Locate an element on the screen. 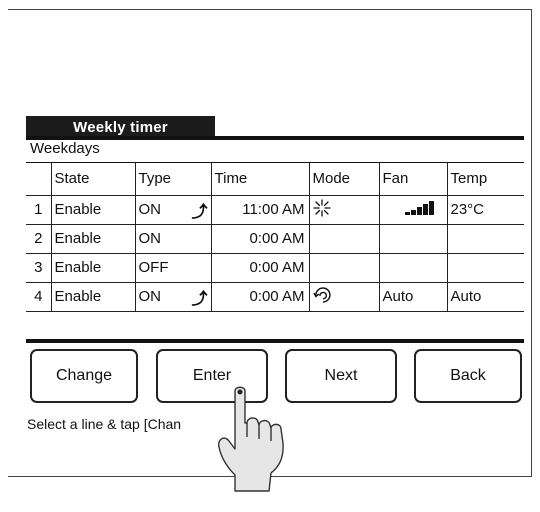  header-time: Time is located at coordinates (260, 179).